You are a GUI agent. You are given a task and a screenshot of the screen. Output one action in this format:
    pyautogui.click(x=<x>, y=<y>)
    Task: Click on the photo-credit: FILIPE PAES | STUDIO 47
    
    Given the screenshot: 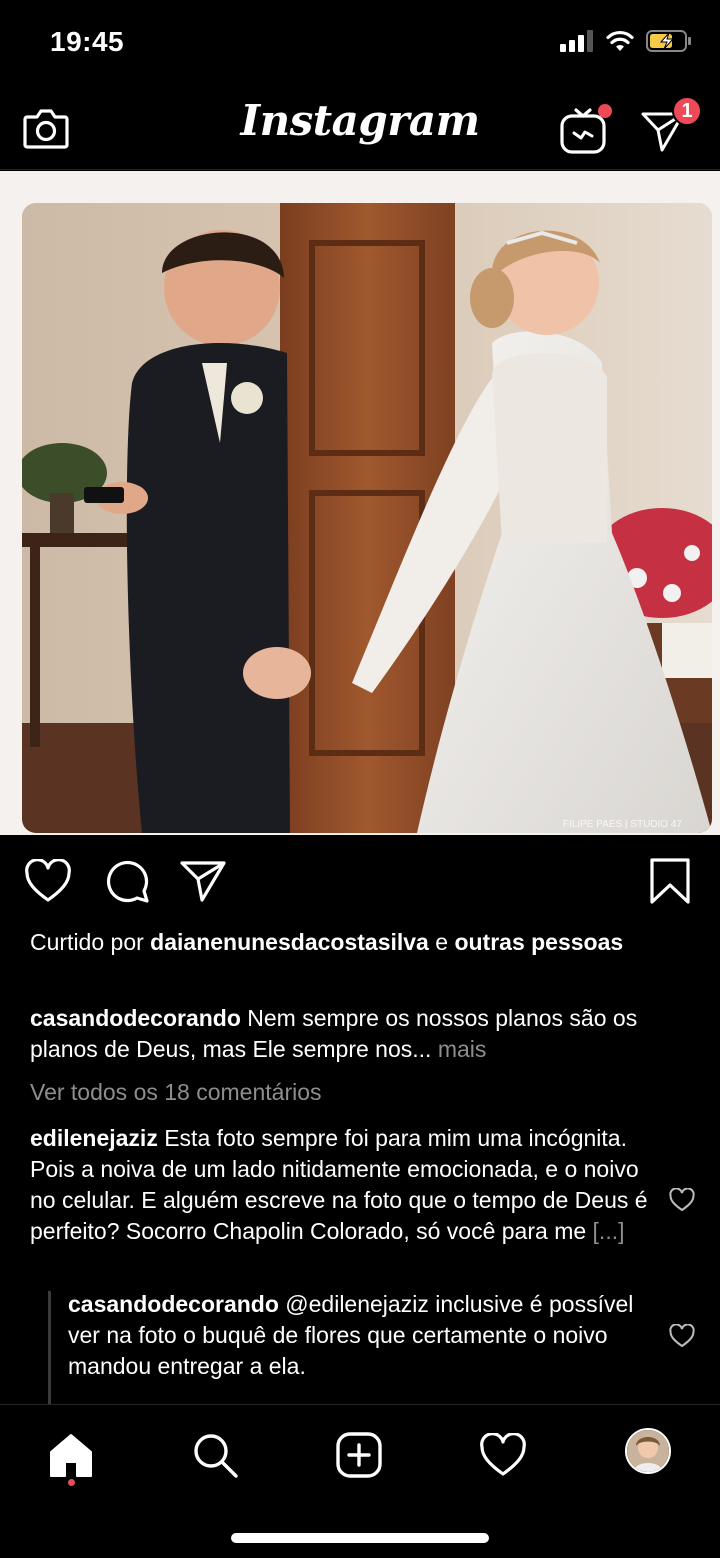 What is the action you would take?
    pyautogui.click(x=623, y=824)
    